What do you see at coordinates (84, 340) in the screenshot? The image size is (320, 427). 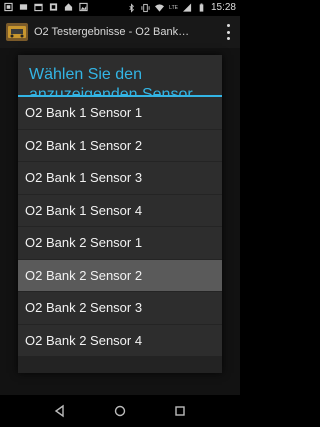 I see `list-item-label: O2 Bank 2 Sensor 4` at bounding box center [84, 340].